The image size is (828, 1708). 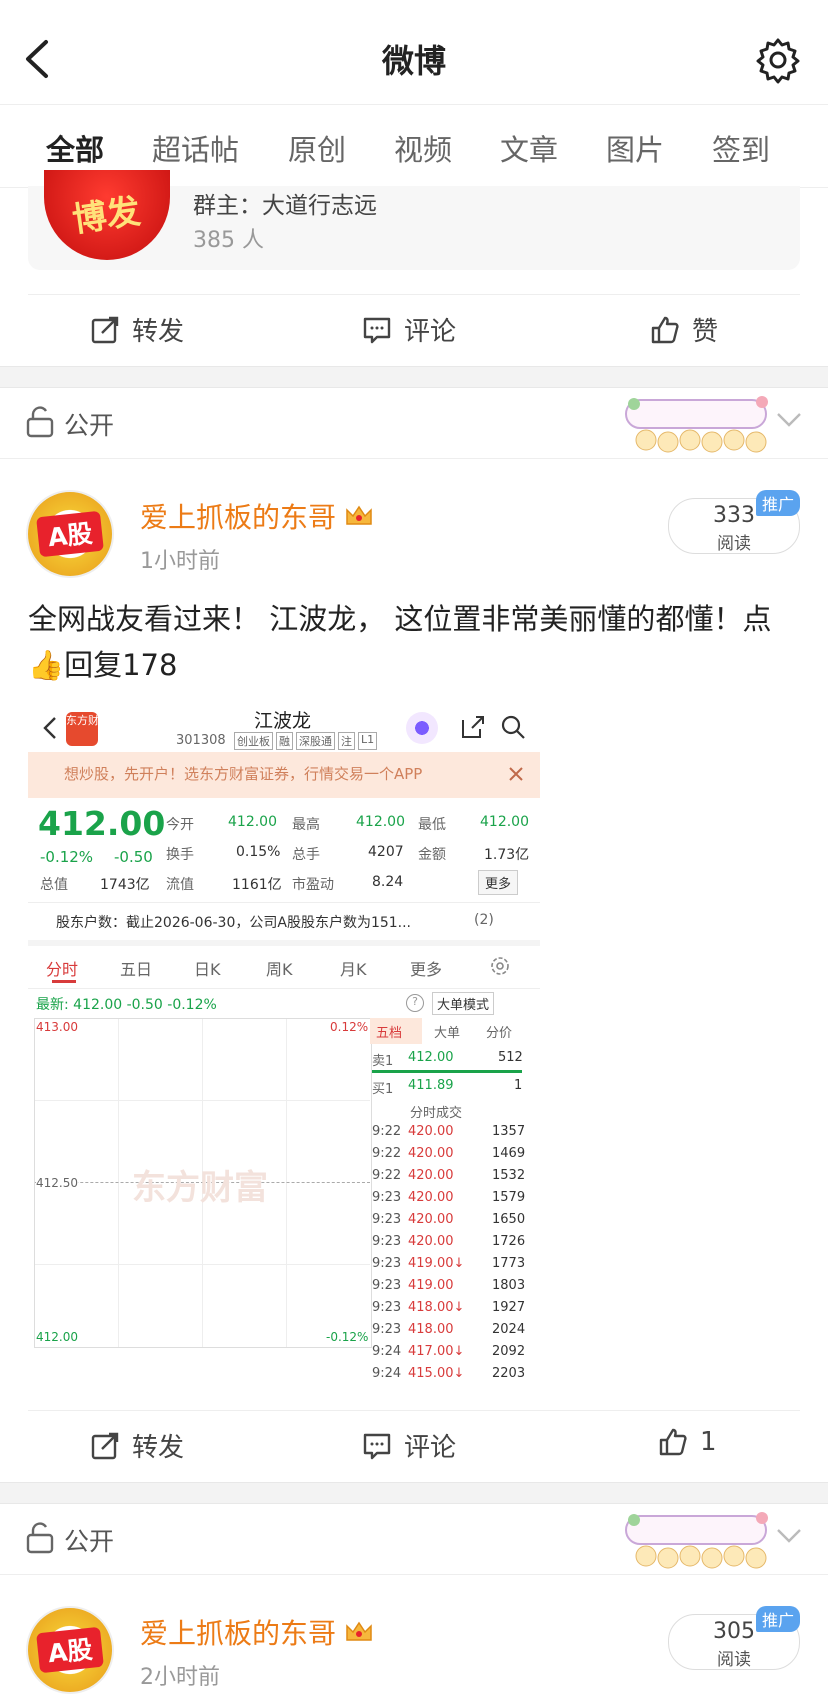 What do you see at coordinates (510, 1057) in the screenshot?
I see `sell1-qty: 512` at bounding box center [510, 1057].